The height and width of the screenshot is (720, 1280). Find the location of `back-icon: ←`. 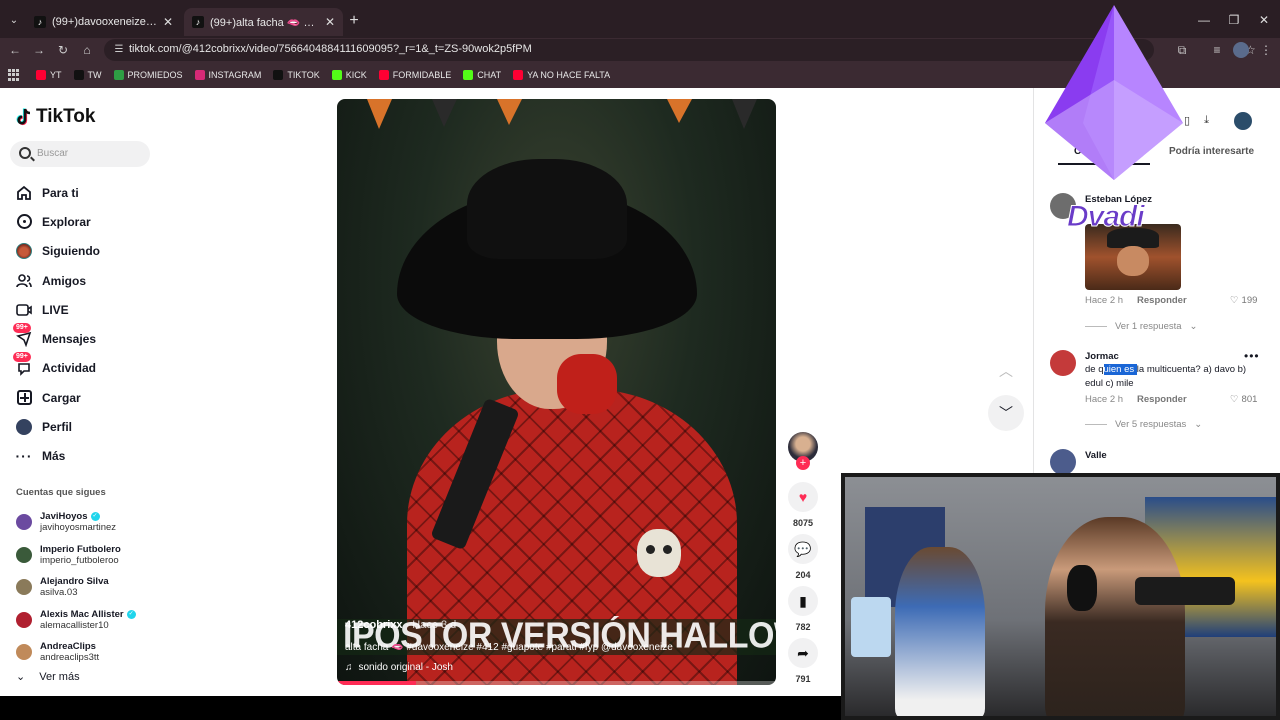

back-icon: ← is located at coordinates (15, 50).